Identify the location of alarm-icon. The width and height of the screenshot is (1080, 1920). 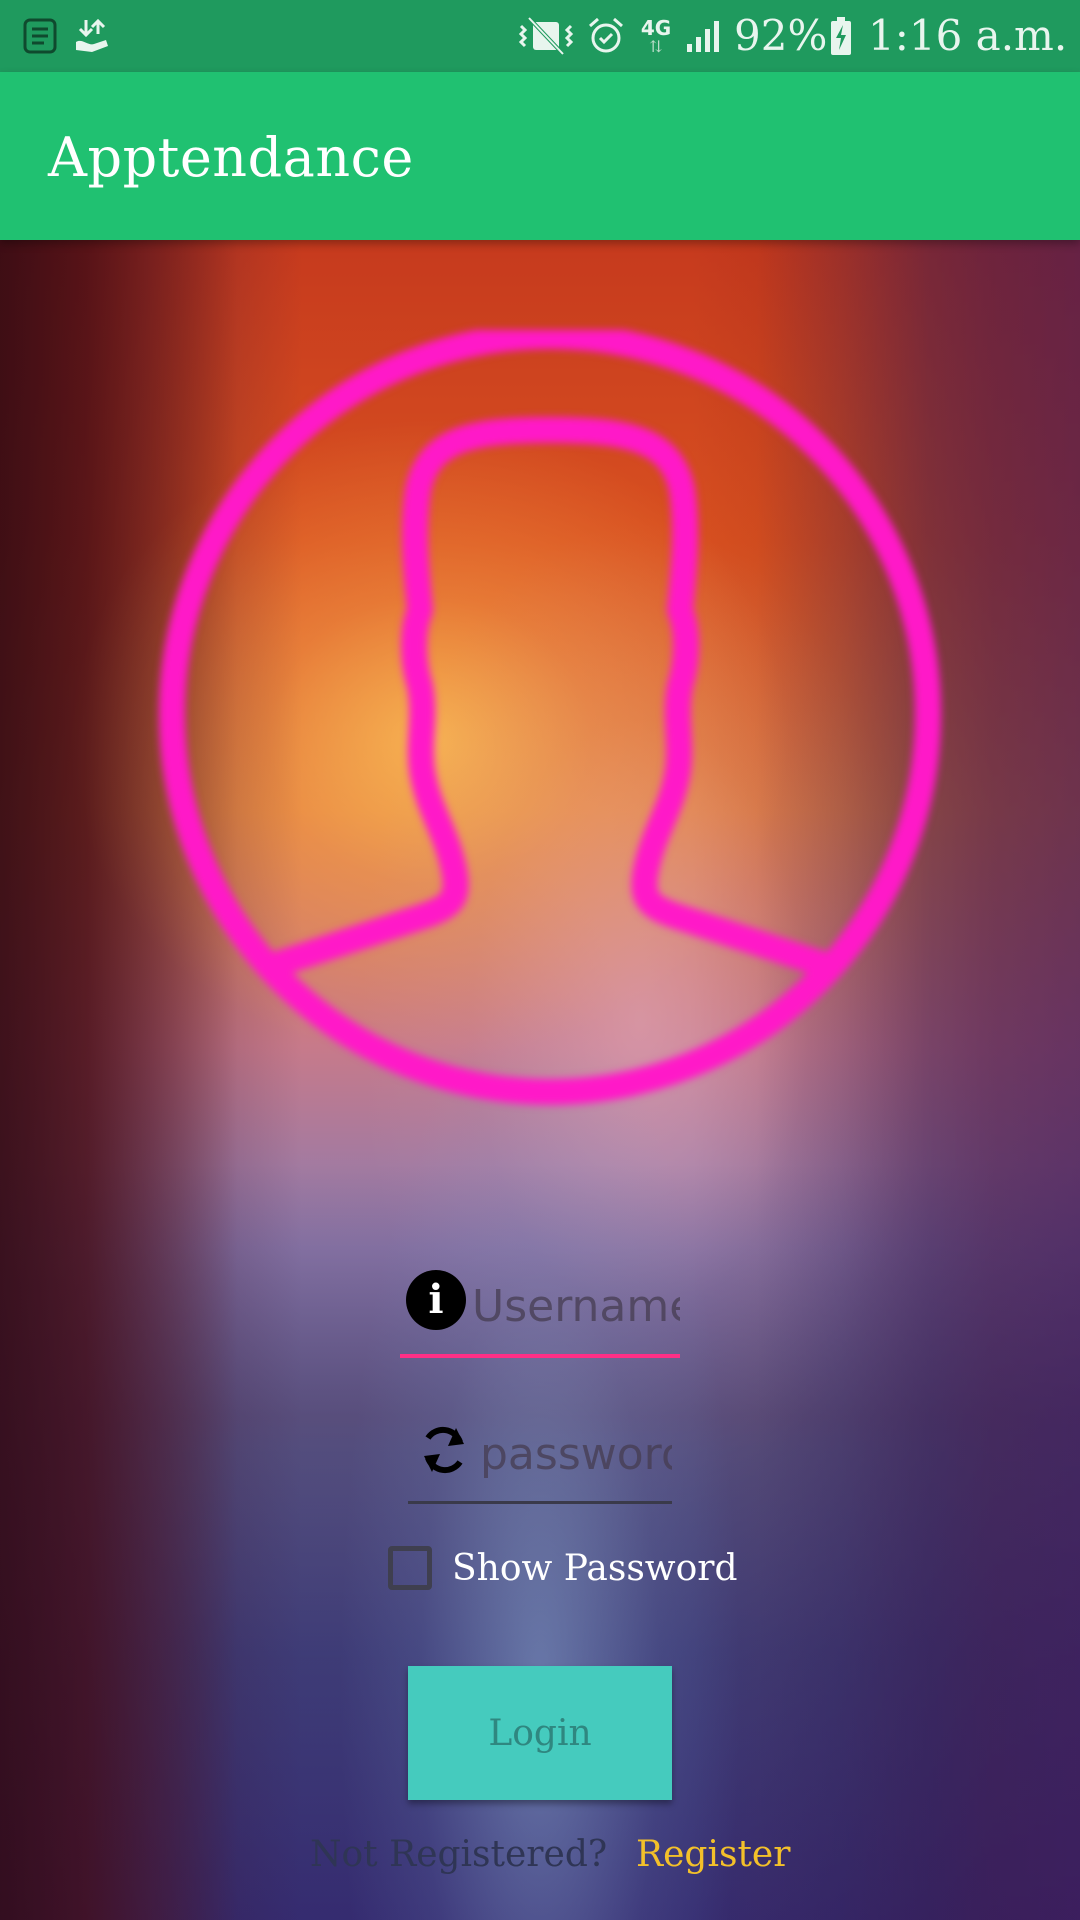
(606, 36).